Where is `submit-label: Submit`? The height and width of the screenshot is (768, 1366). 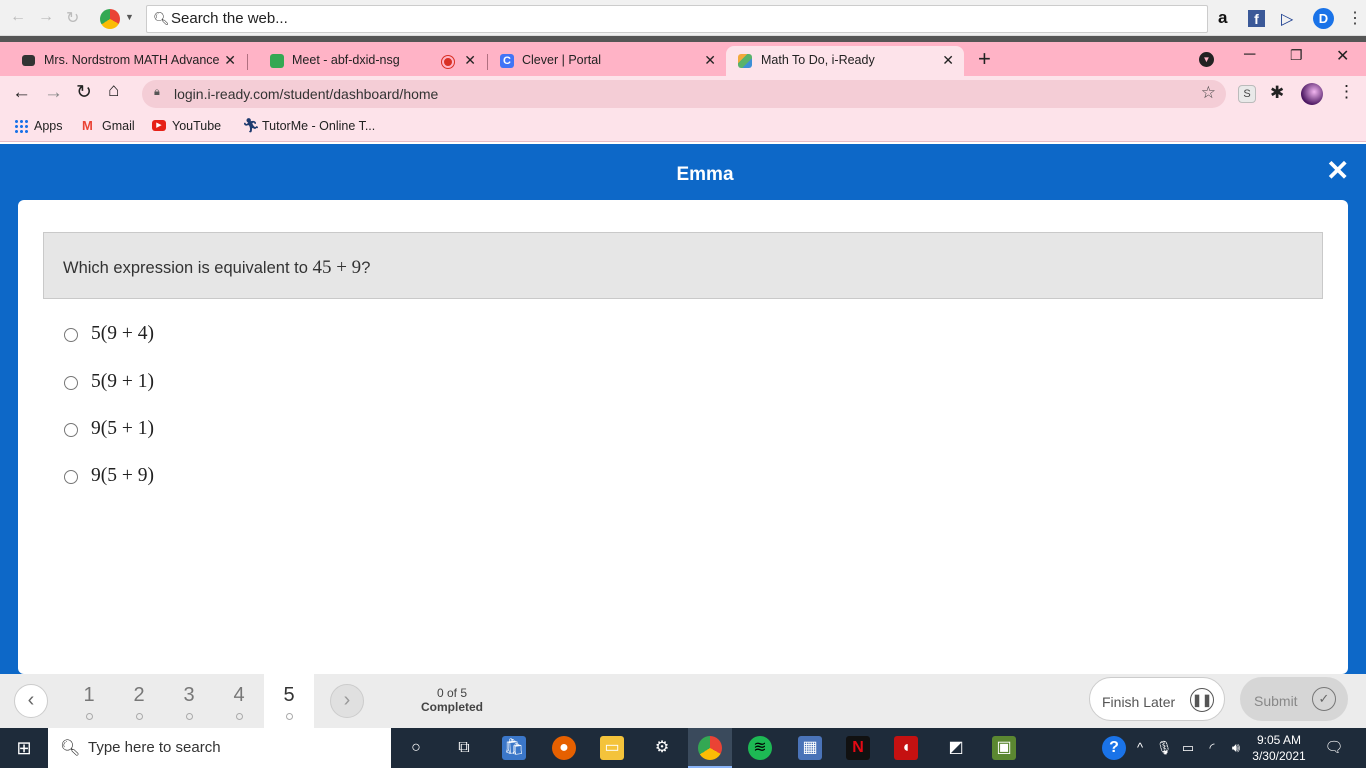 submit-label: Submit is located at coordinates (1276, 701).